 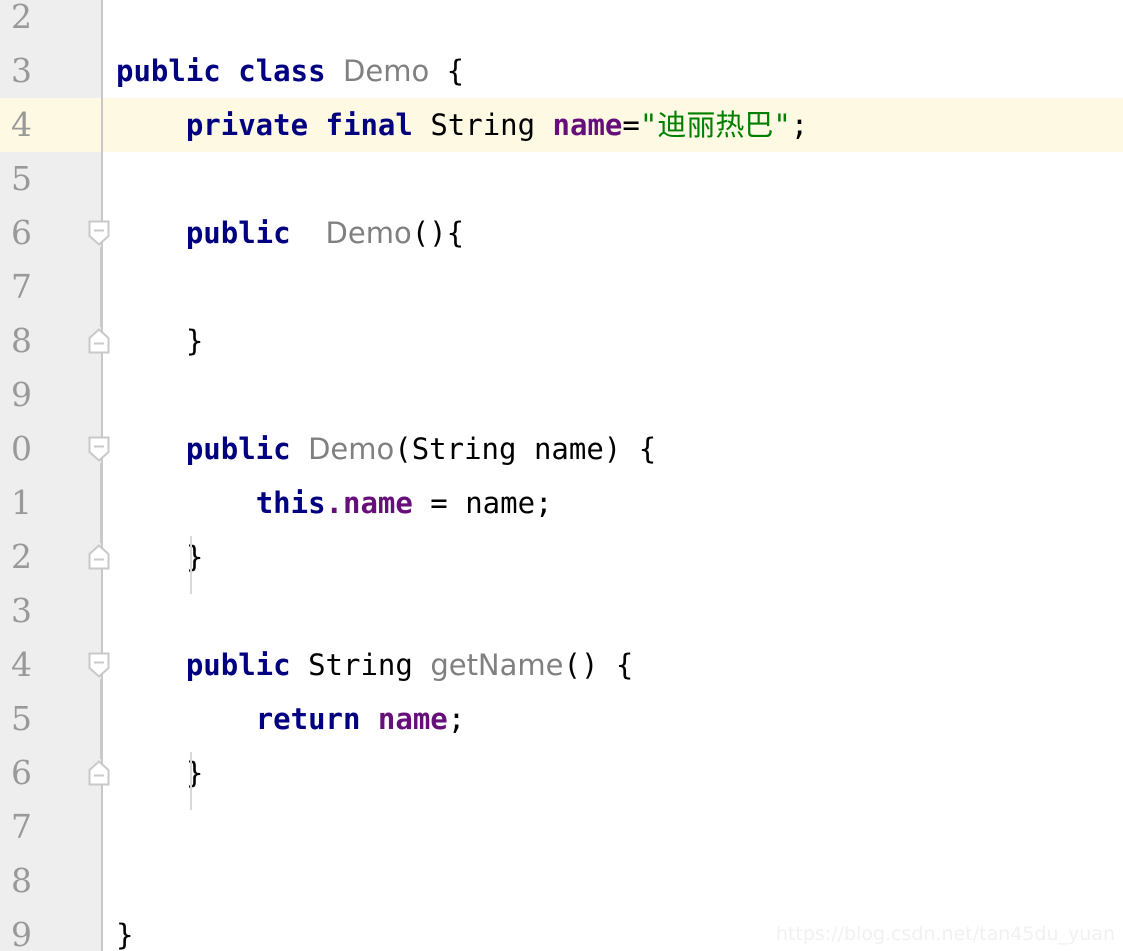 I want to click on code-line: 2, so click(x=561, y=22).